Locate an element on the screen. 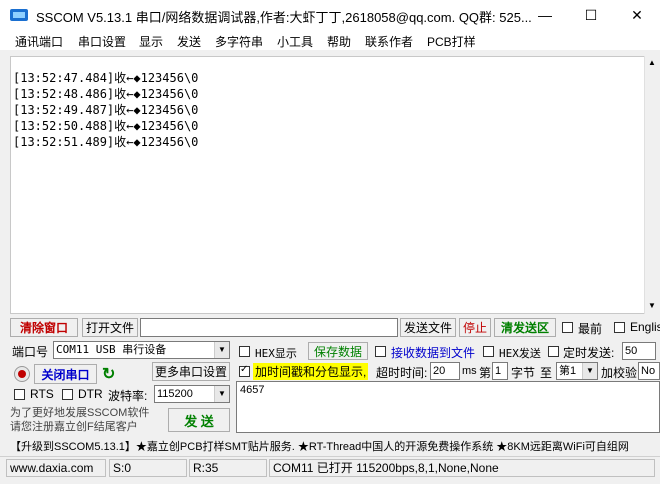 Image resolution: width=660 pixels, height=484 pixels. menu-pcb: PCB打样 is located at coordinates (451, 41).